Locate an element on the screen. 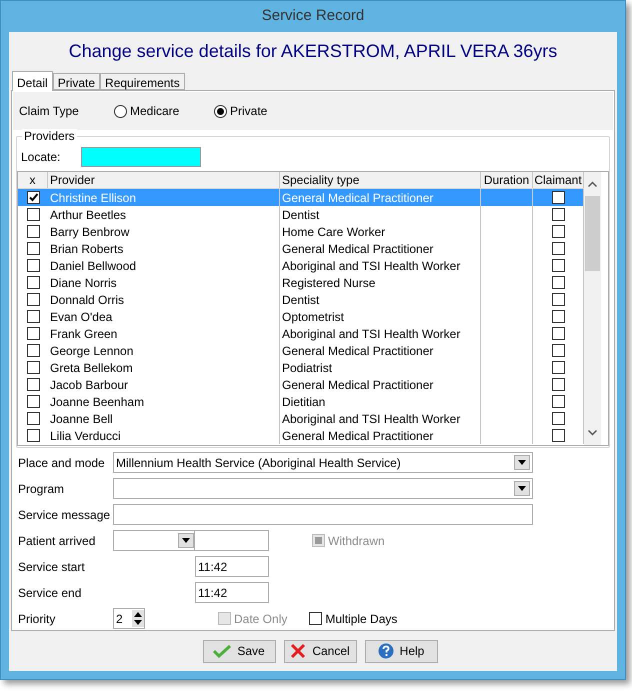  locate-field is located at coordinates (141, 157).